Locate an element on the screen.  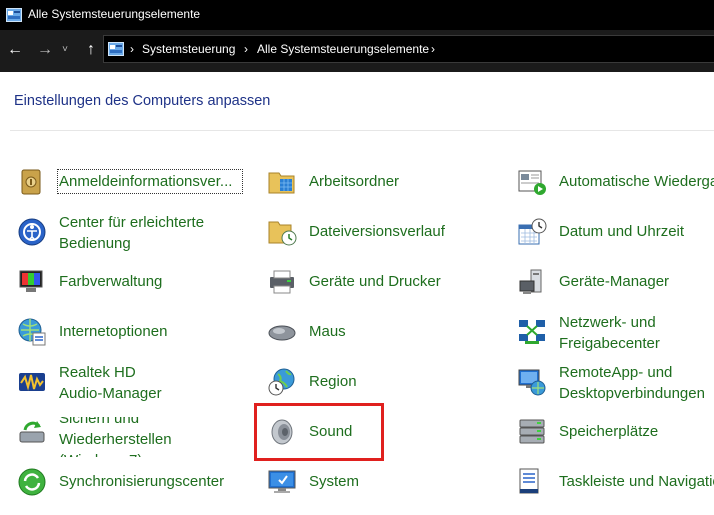
realtek-audio-icon is located at coordinates (32, 382).